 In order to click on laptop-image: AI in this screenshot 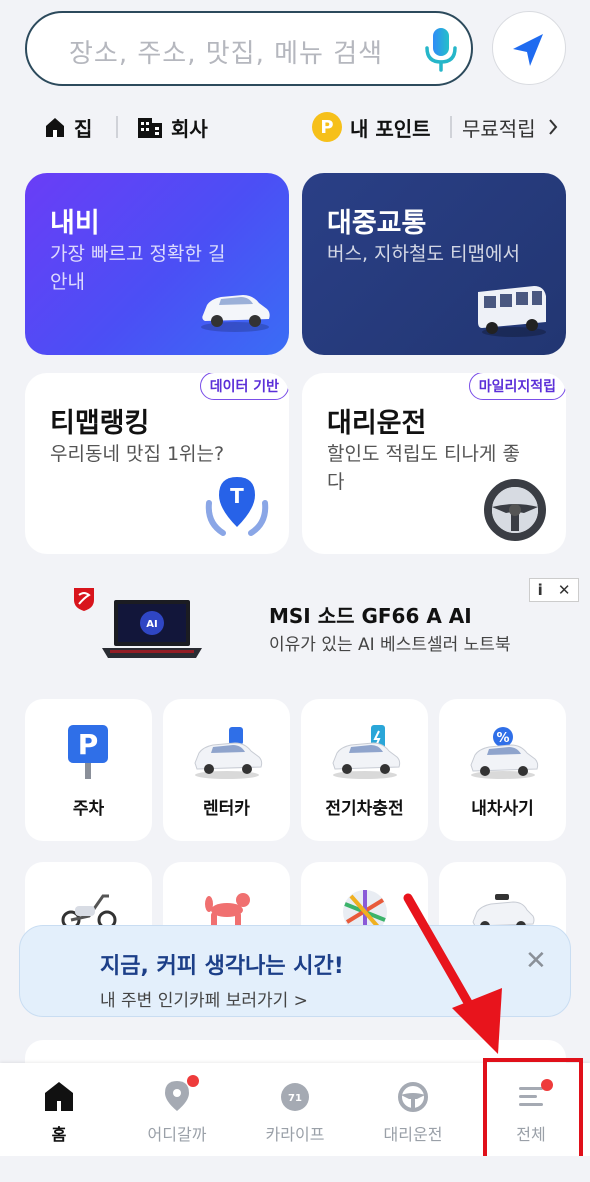, I will do `click(152, 629)`.